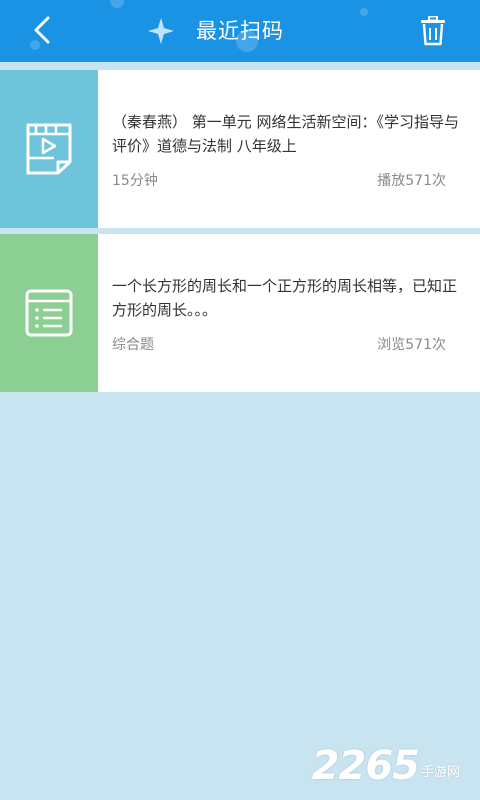 This screenshot has height=800, width=480. Describe the element at coordinates (285, 298) in the screenshot. I see `item-title: 一个长方形的周长和一个正方形的周长相等，已知正方形的周长。。。` at that location.